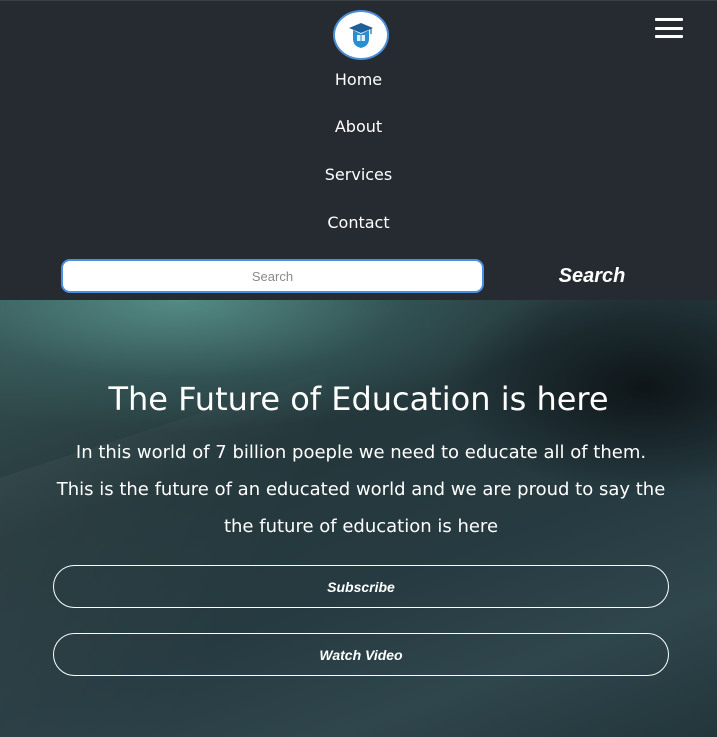 This screenshot has height=737, width=717. Describe the element at coordinates (358, 79) in the screenshot. I see `nav-item-home: Home` at that location.